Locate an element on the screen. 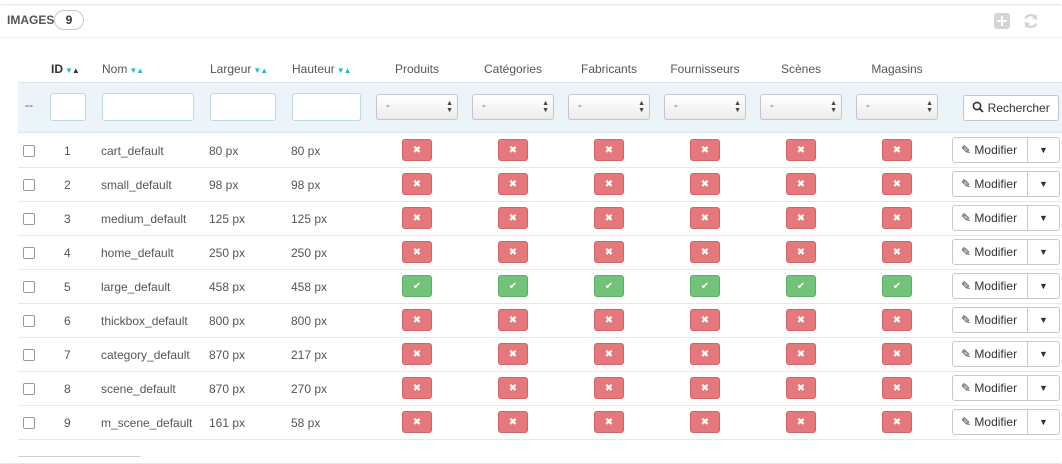 This screenshot has width=1062, height=464. filter-height-input is located at coordinates (326, 107).